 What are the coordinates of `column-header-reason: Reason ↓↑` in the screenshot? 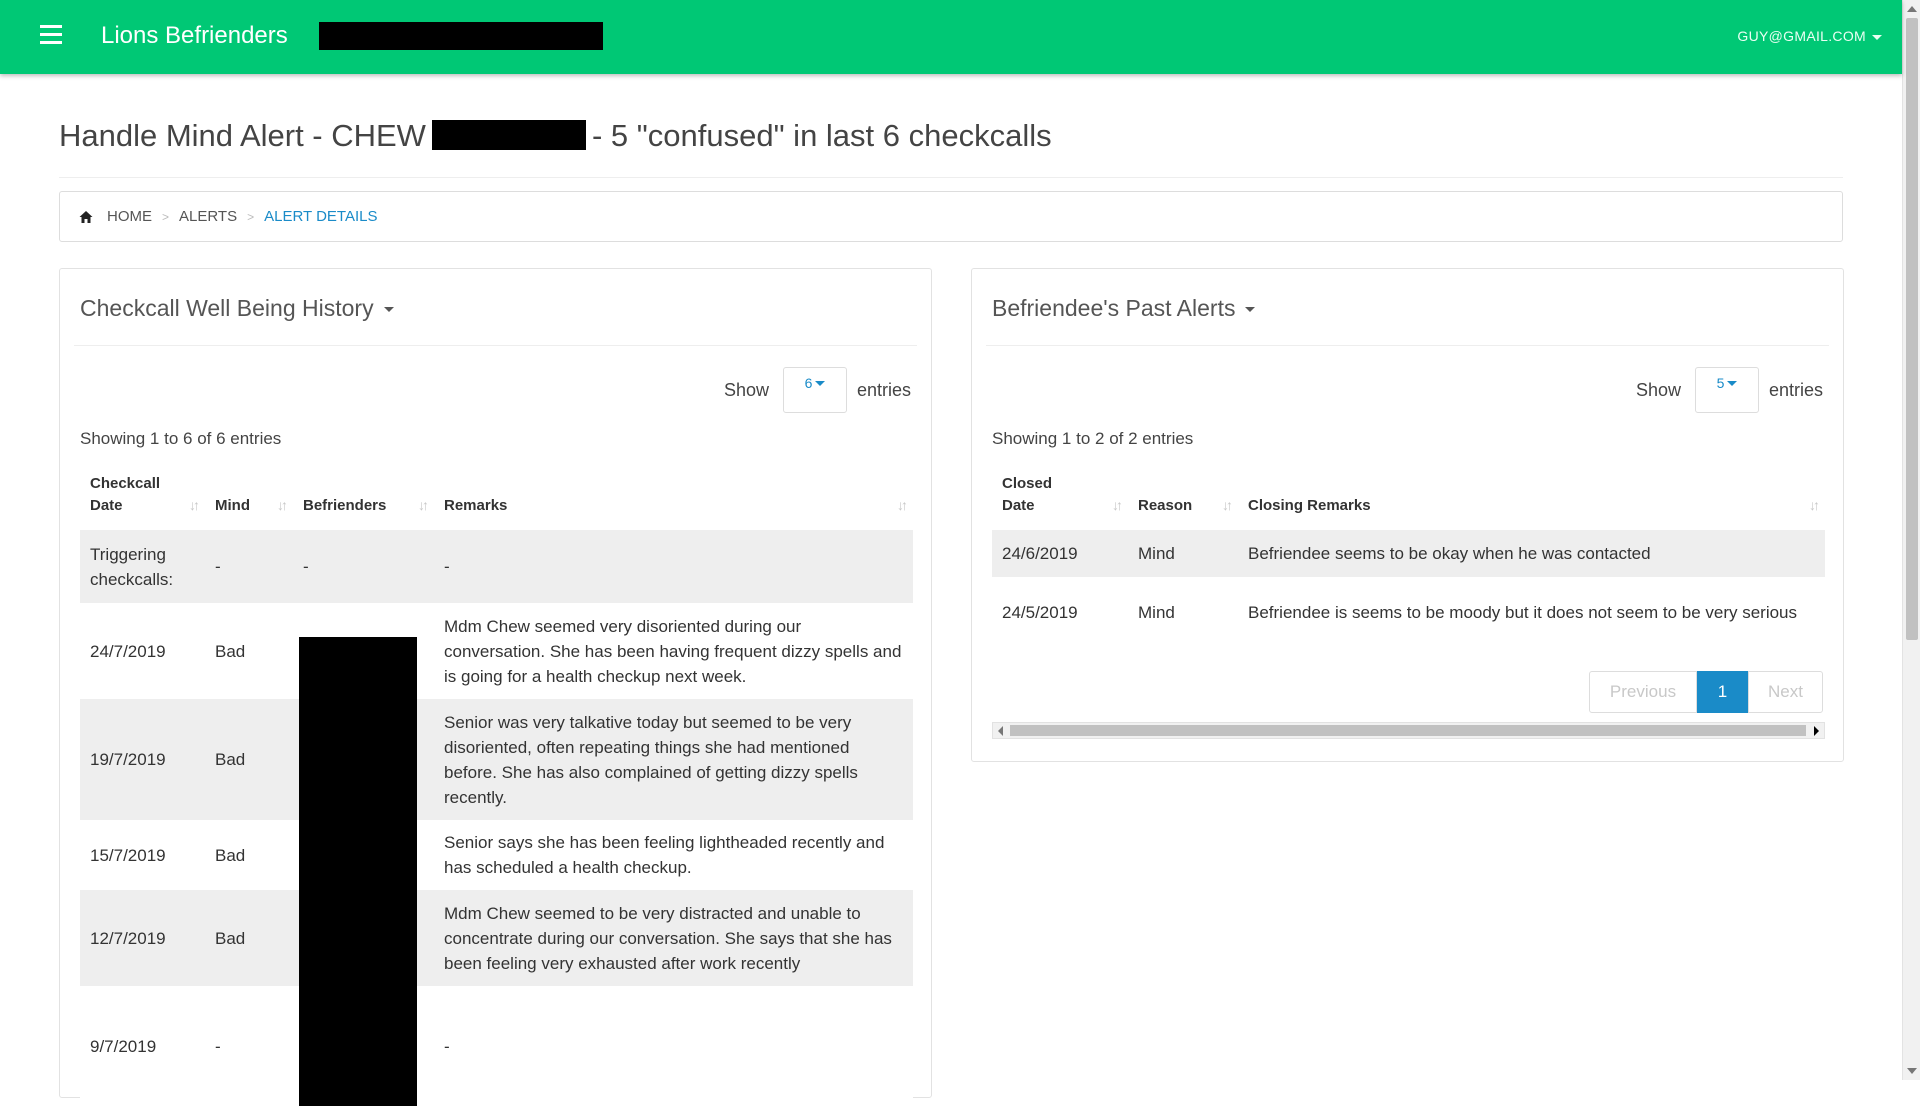 It's located at (1183, 497).